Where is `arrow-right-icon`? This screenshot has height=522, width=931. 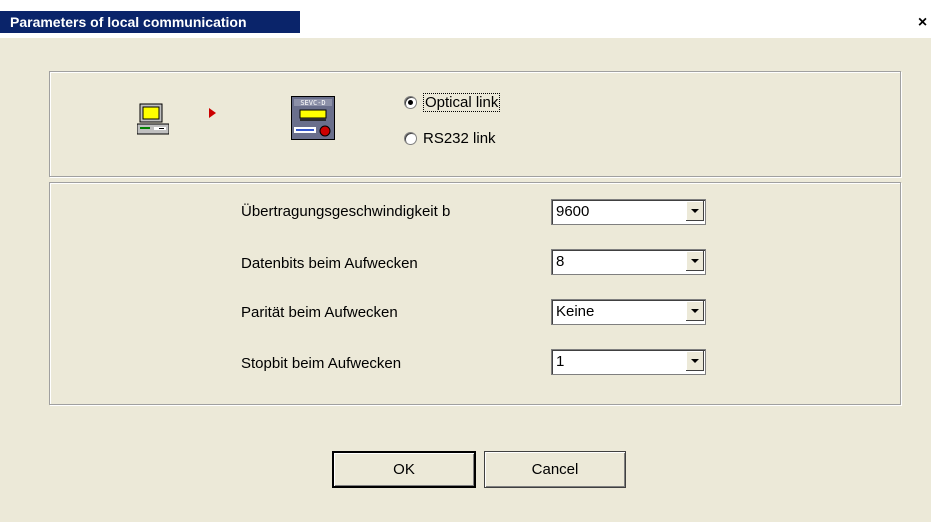
arrow-right-icon is located at coordinates (212, 113).